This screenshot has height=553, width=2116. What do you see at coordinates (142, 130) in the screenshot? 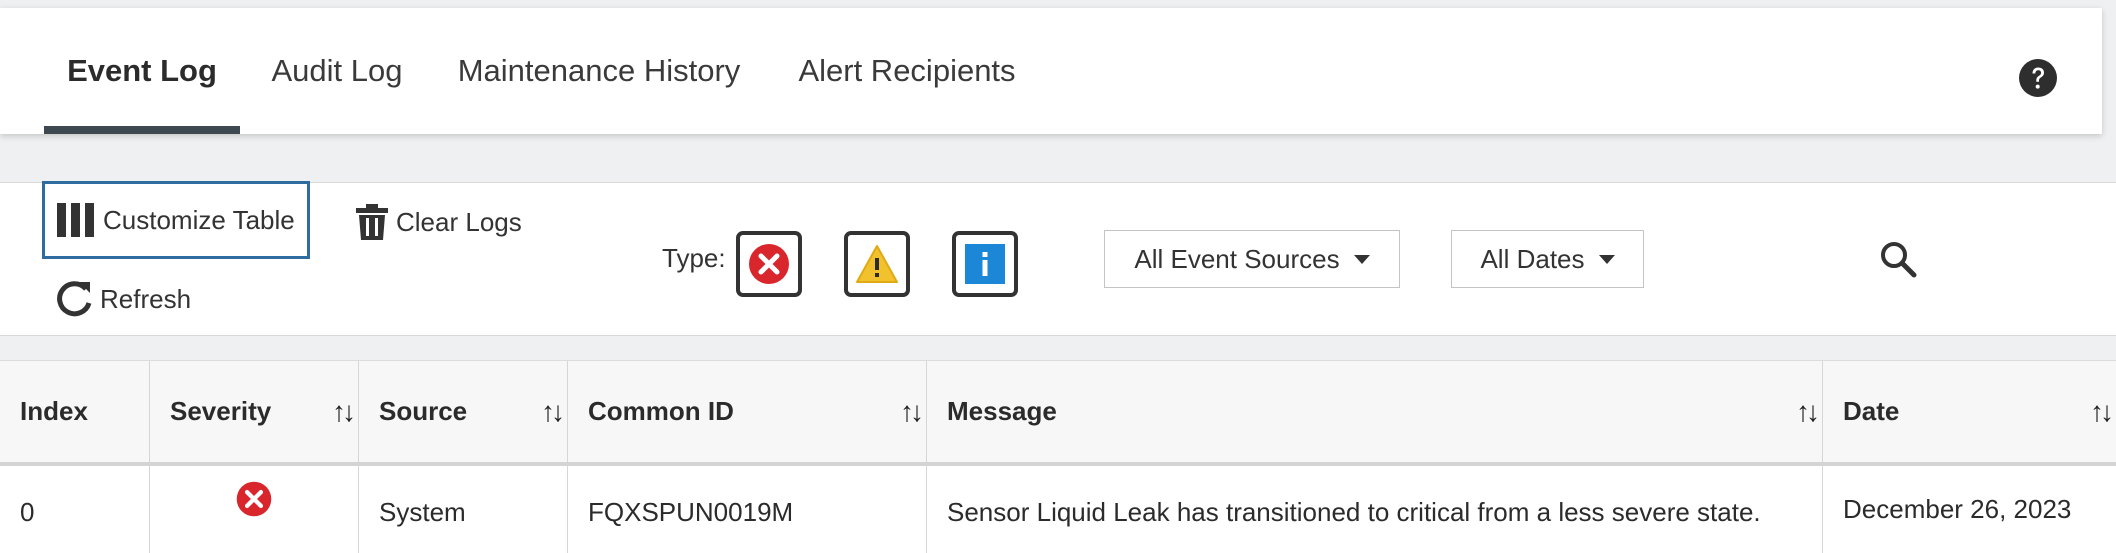
I see `active-tab-indicator` at bounding box center [142, 130].